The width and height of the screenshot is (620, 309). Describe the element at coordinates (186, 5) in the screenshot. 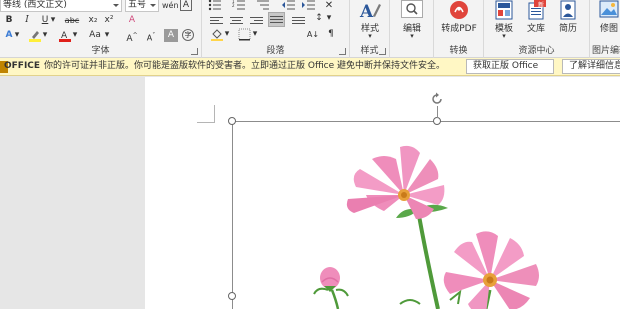

I see `char-border-icon: A` at that location.